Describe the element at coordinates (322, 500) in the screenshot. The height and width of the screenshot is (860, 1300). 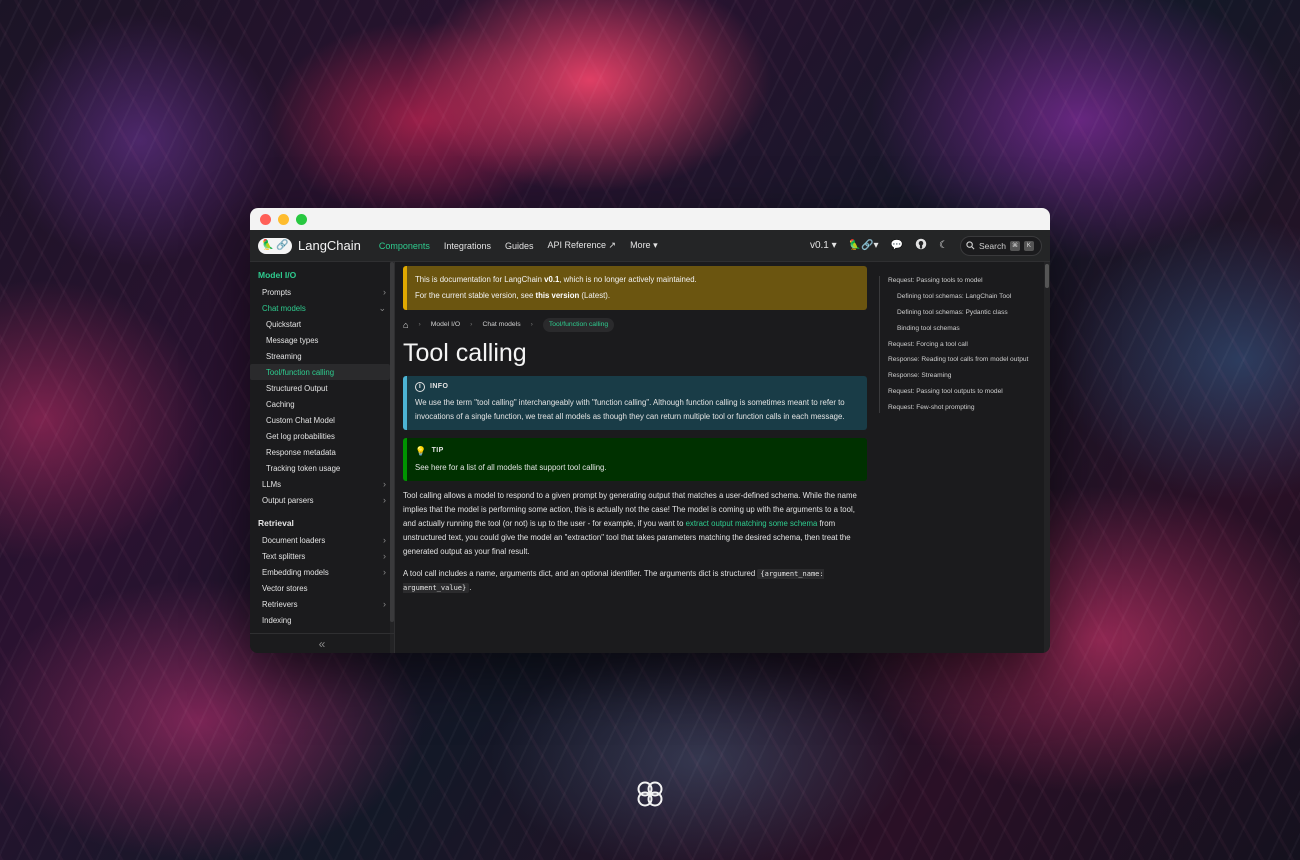
I see `sidebar-item-output-parsers: Output parsers ›` at that location.